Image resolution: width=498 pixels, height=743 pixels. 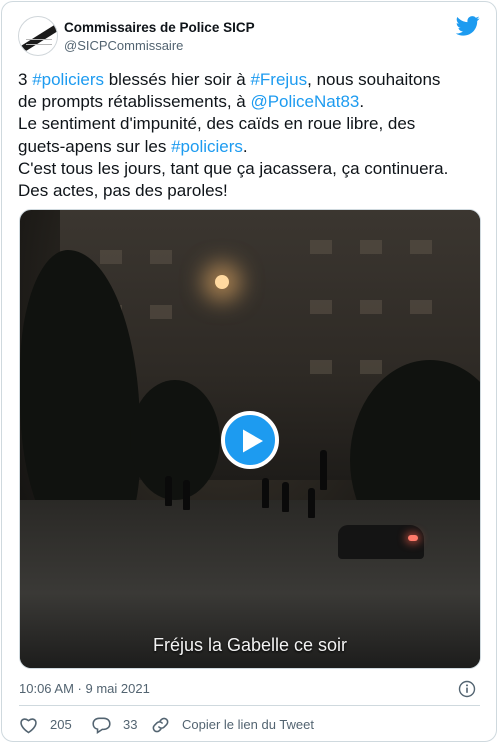 I want to click on like-count: 205, so click(x=61, y=724).